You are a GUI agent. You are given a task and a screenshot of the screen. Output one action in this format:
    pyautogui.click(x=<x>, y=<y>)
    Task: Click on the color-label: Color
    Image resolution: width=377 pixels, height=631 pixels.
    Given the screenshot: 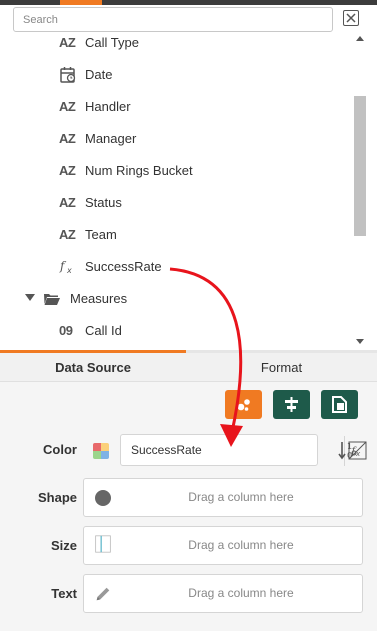 What is the action you would take?
    pyautogui.click(x=60, y=449)
    